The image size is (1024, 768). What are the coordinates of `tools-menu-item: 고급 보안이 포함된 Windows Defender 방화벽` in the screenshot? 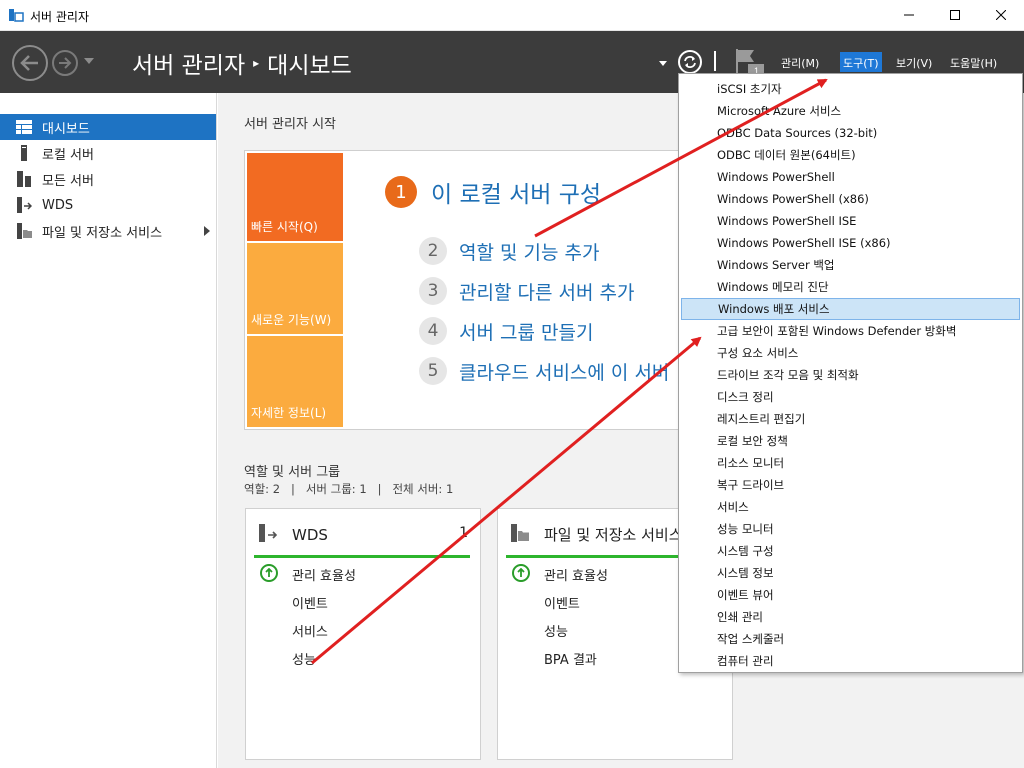 It's located at (850, 331).